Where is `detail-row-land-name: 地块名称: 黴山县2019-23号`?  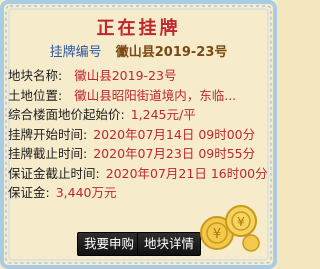 detail-row-land-name: 地块名称: 黴山县2019-23号 is located at coordinates (139, 76).